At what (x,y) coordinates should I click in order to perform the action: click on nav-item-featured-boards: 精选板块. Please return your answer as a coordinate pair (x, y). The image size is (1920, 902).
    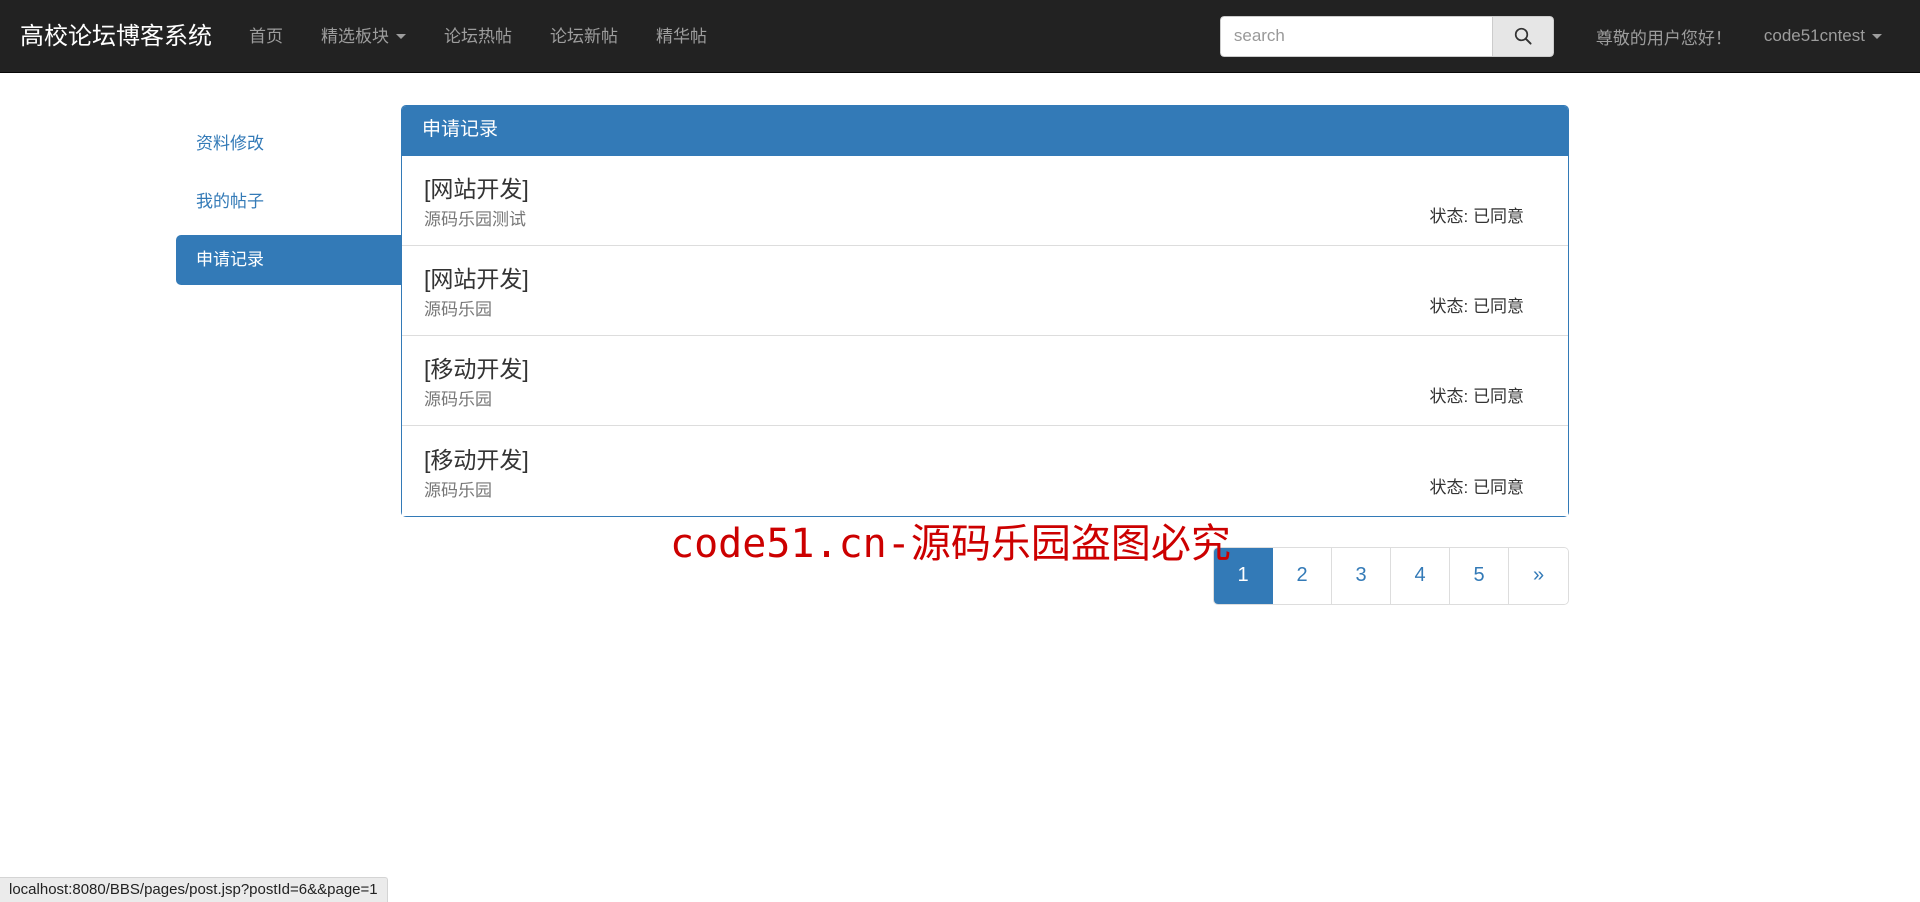
    Looking at the image, I should click on (363, 36).